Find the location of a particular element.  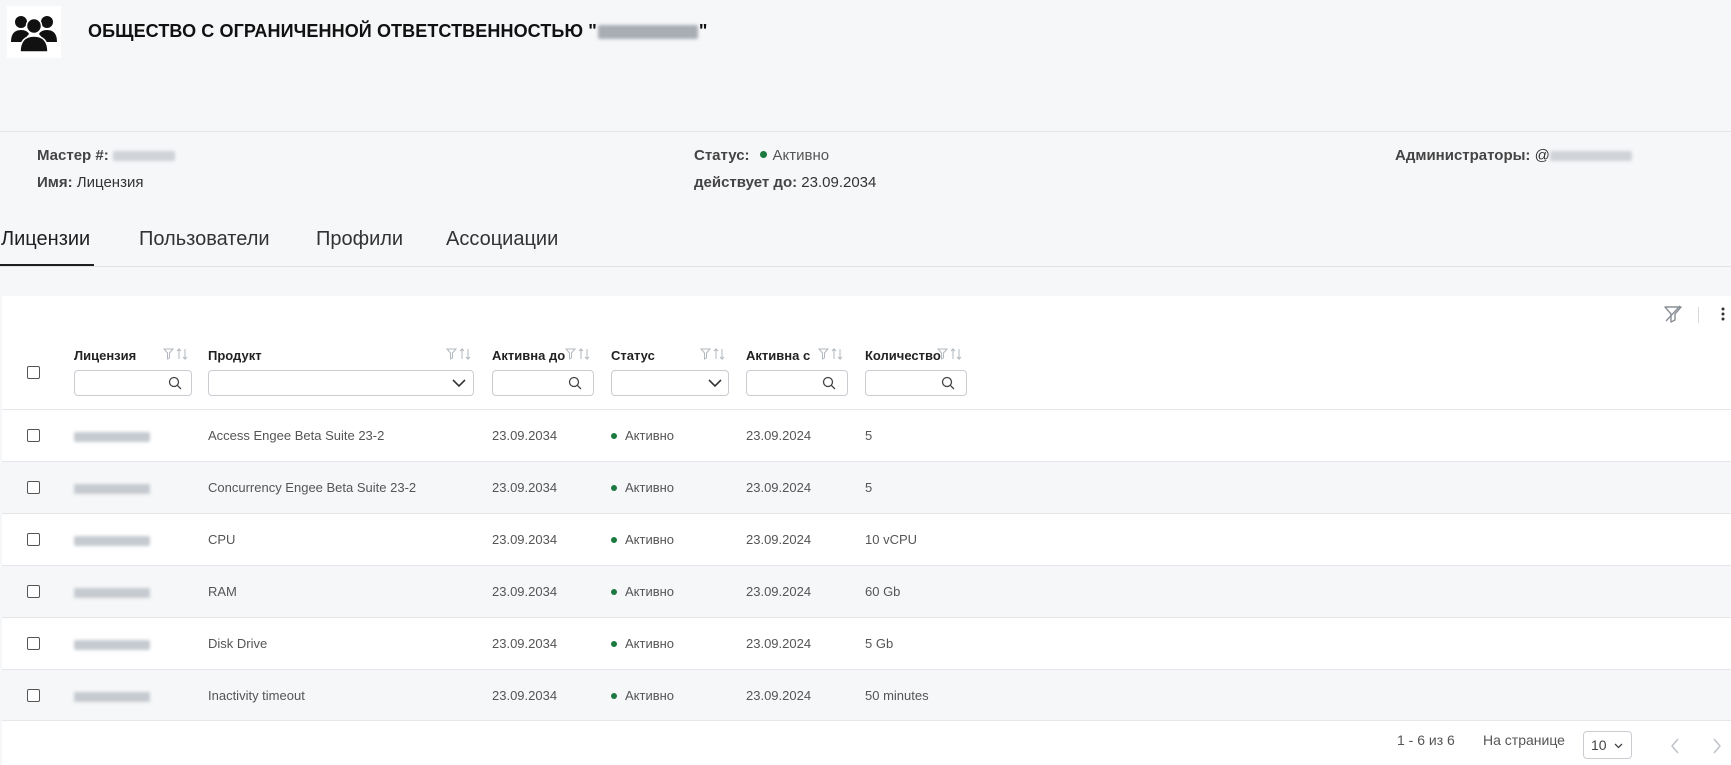

toolbar-divider is located at coordinates (1698, 315).